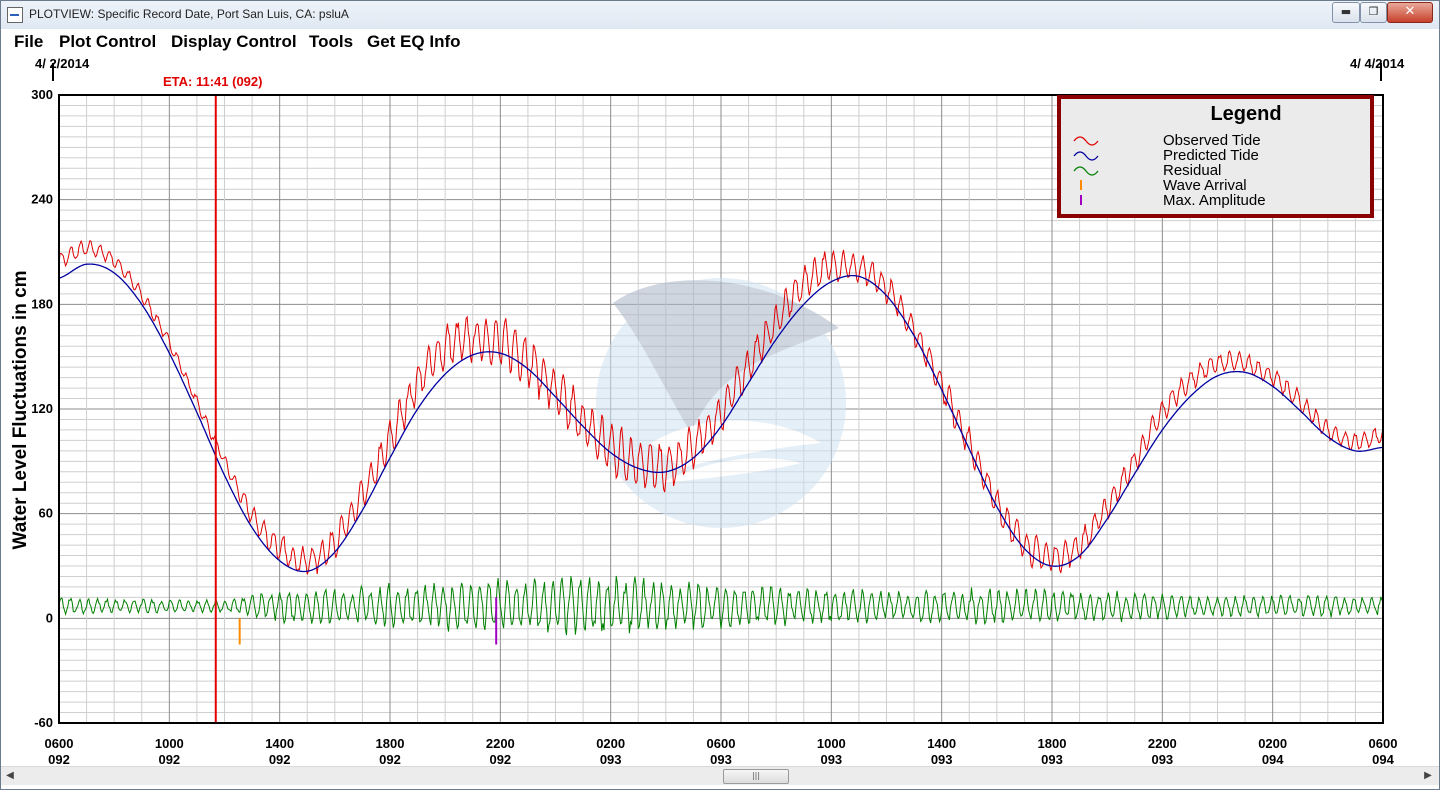  Describe the element at coordinates (43, 722) in the screenshot. I see `y-tick-label: -60` at that location.